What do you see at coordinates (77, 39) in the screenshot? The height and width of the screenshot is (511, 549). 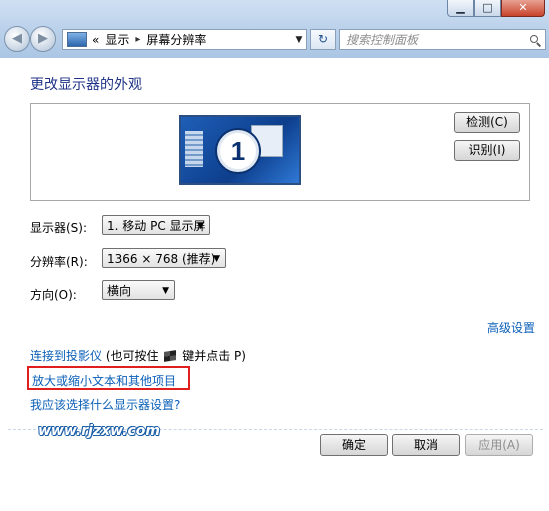 I see `control-panel-icon` at bounding box center [77, 39].